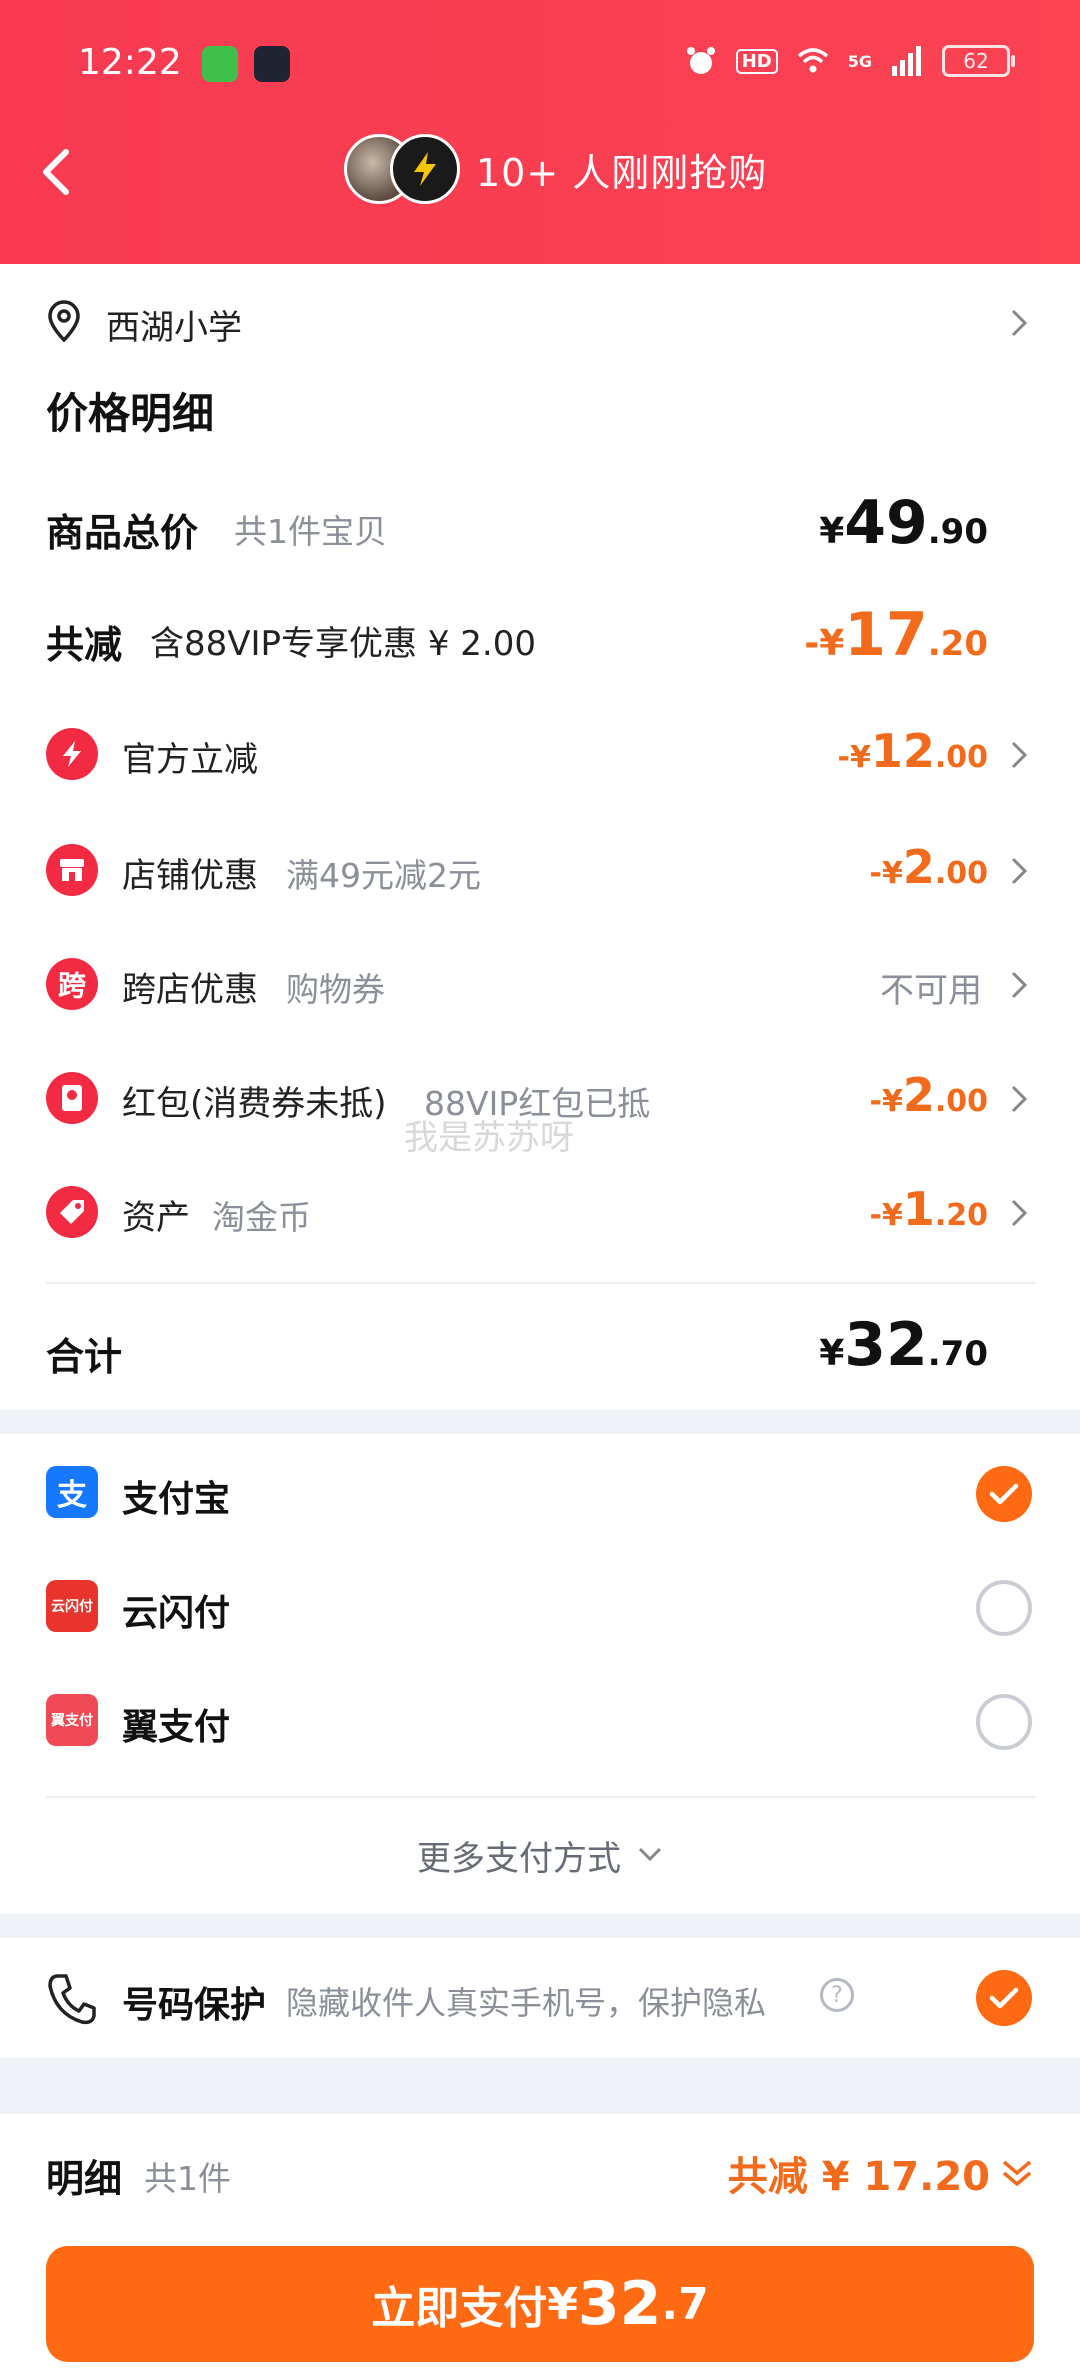  What do you see at coordinates (832, 1353) in the screenshot?
I see `sum-currency: ¥` at bounding box center [832, 1353].